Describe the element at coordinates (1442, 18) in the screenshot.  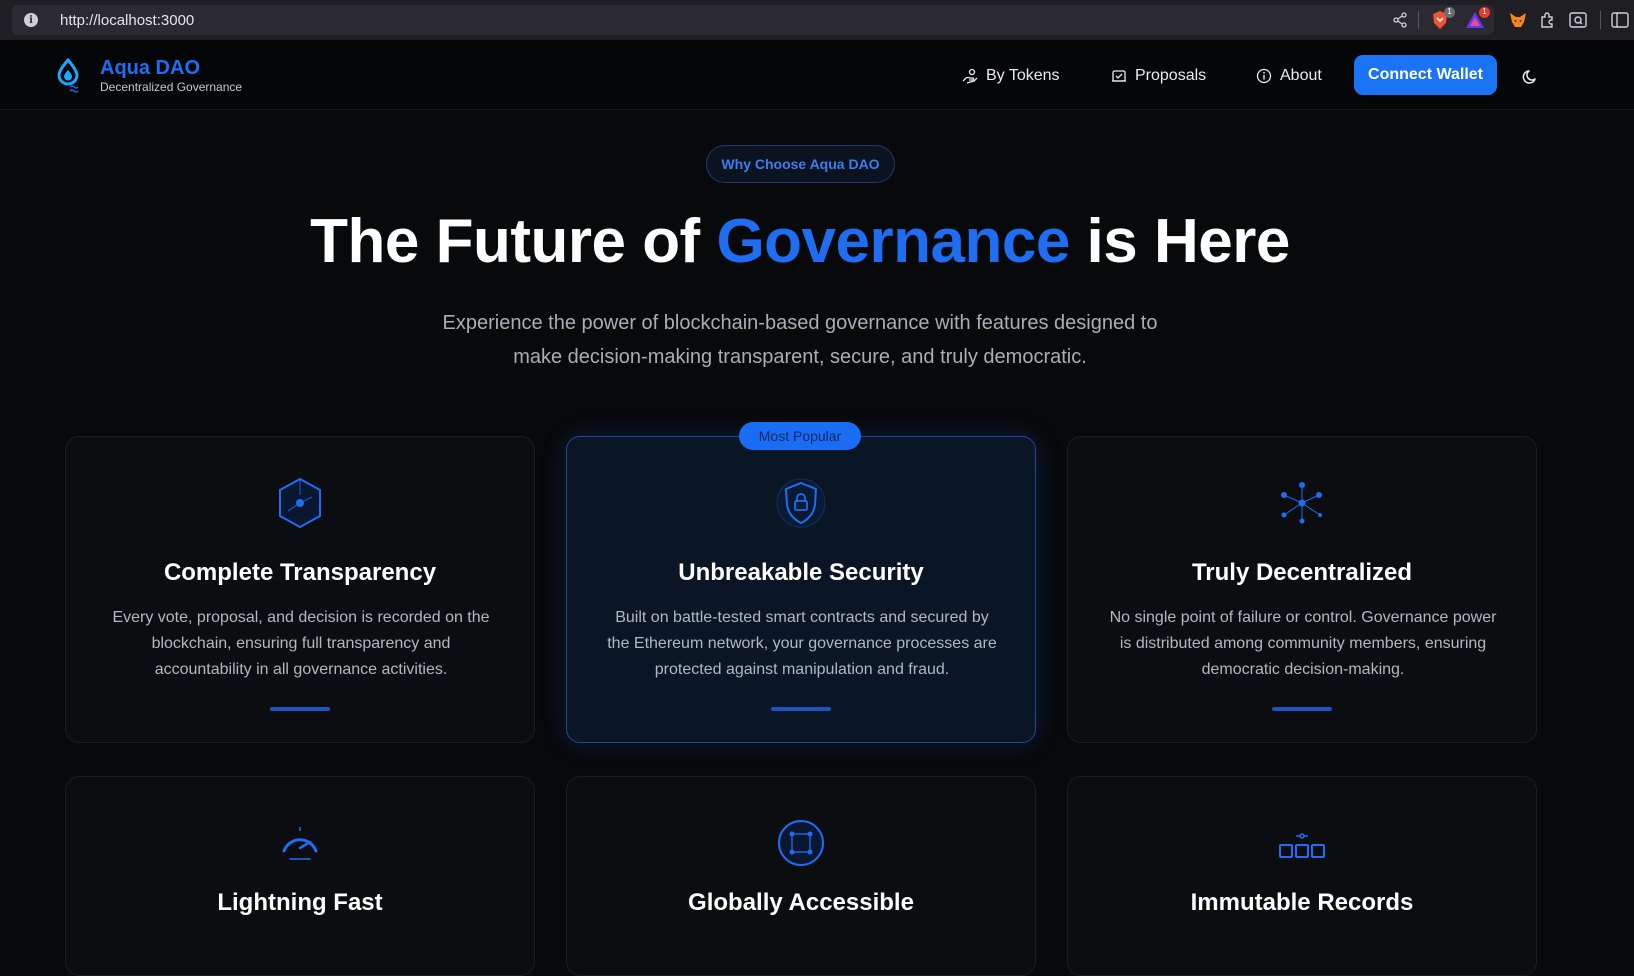
I see `brave-shields-icon: 1` at that location.